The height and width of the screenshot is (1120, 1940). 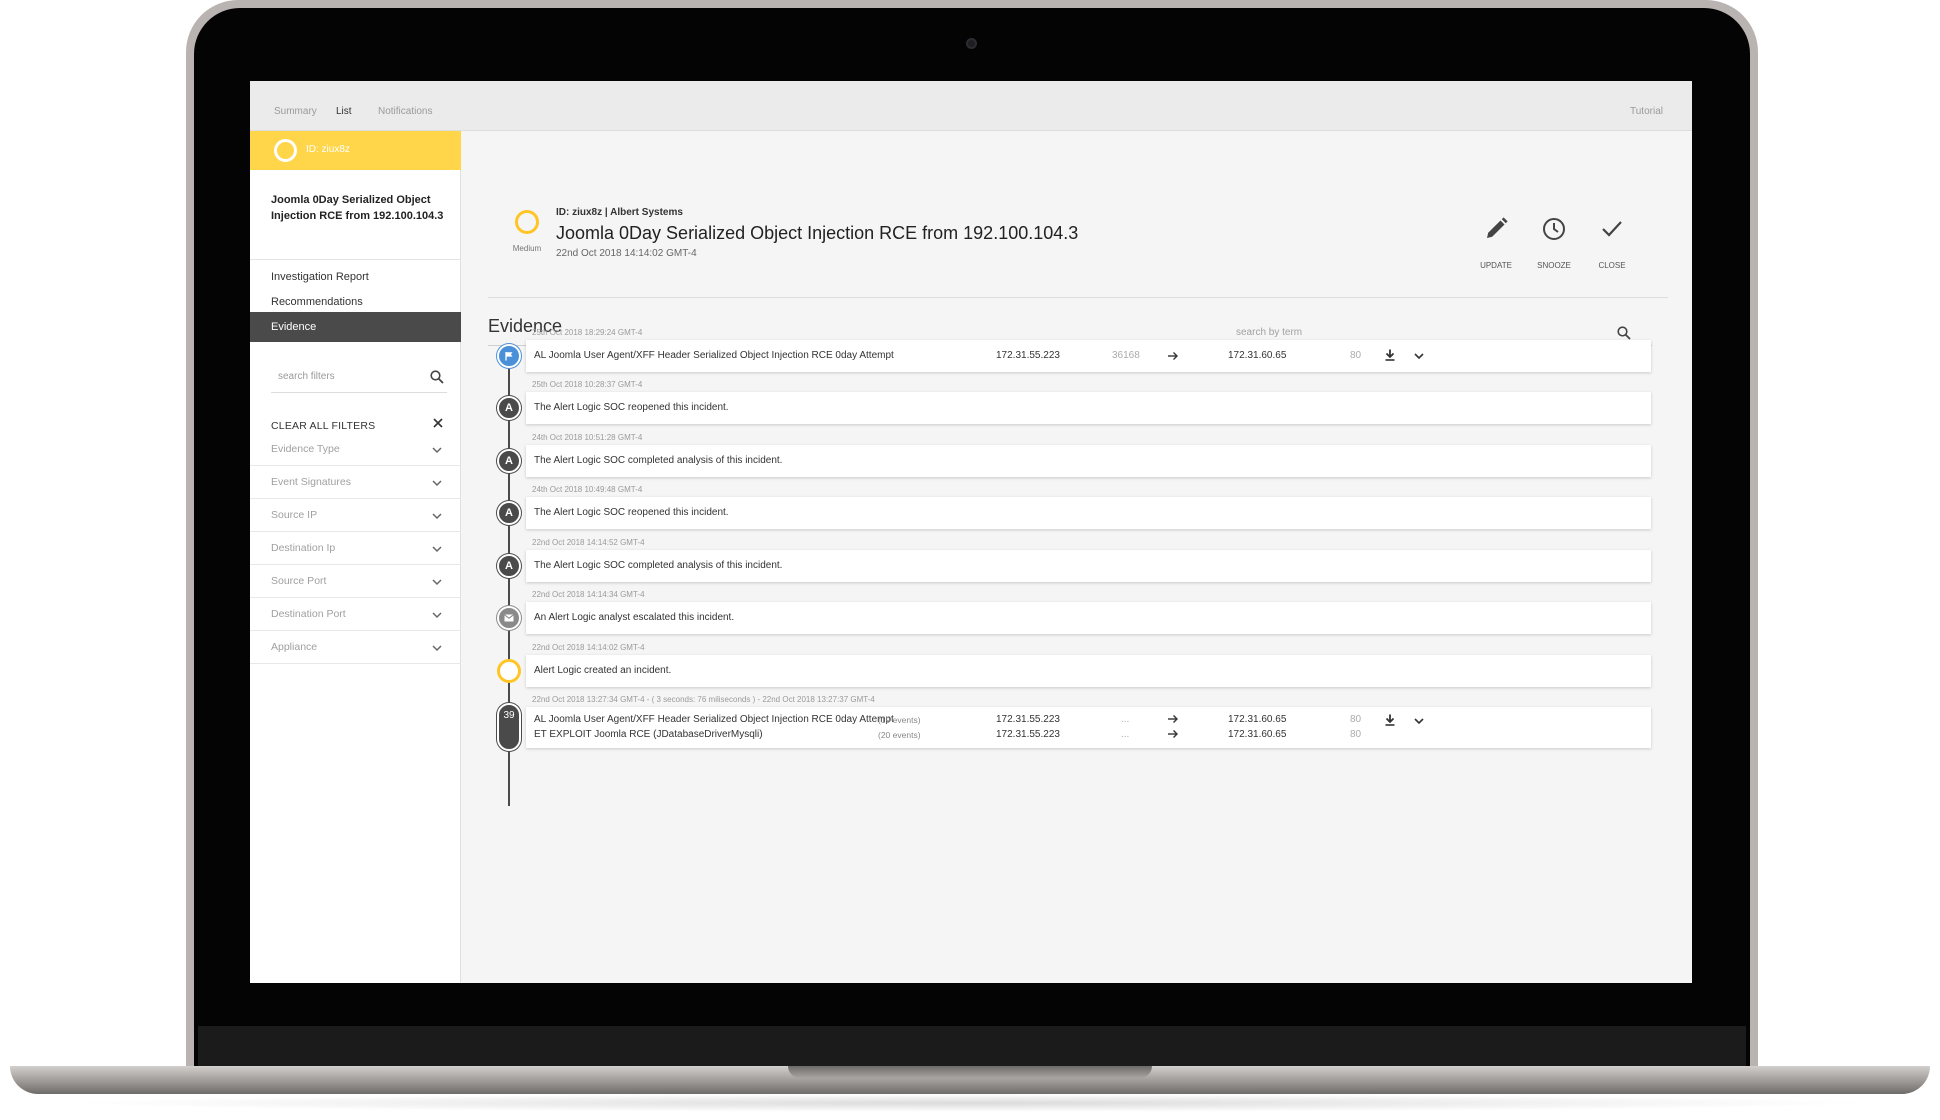 What do you see at coordinates (587, 332) in the screenshot?
I see `event-timestamp: 25th Oct 2018 18:29:24 GMT-4` at bounding box center [587, 332].